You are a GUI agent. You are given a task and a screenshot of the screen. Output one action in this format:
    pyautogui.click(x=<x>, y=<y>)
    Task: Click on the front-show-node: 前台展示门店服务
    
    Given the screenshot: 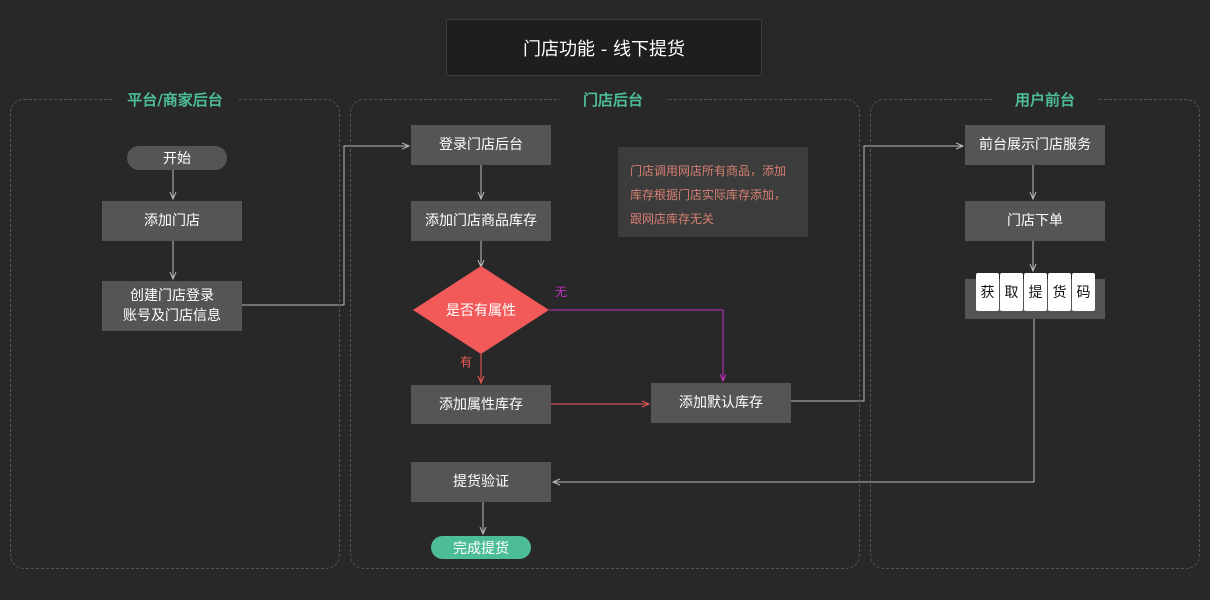 What is the action you would take?
    pyautogui.click(x=1035, y=145)
    